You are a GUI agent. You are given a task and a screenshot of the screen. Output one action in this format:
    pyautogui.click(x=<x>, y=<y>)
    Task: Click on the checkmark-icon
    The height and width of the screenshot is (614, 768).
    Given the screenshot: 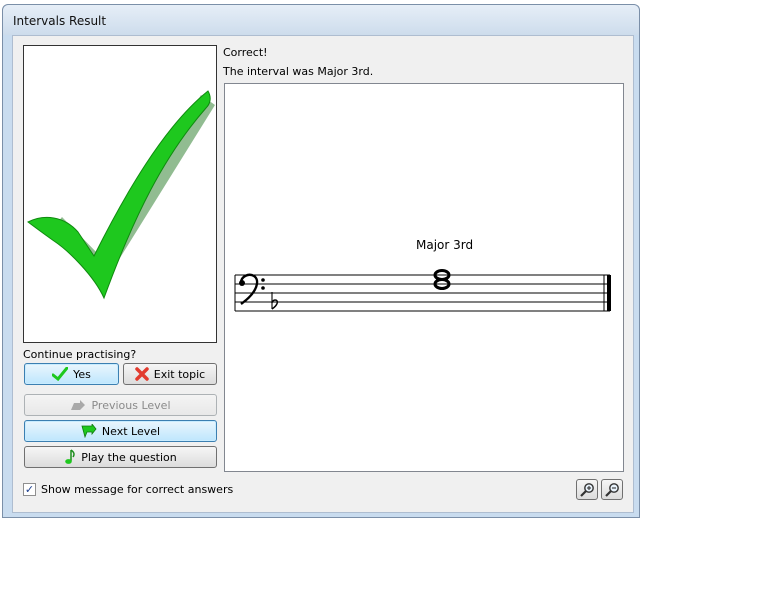 What is the action you would take?
    pyautogui.click(x=121, y=195)
    